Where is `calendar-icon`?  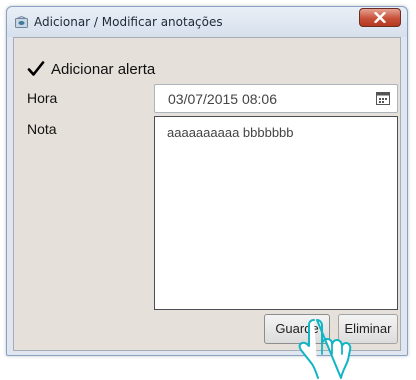
calendar-icon is located at coordinates (383, 98).